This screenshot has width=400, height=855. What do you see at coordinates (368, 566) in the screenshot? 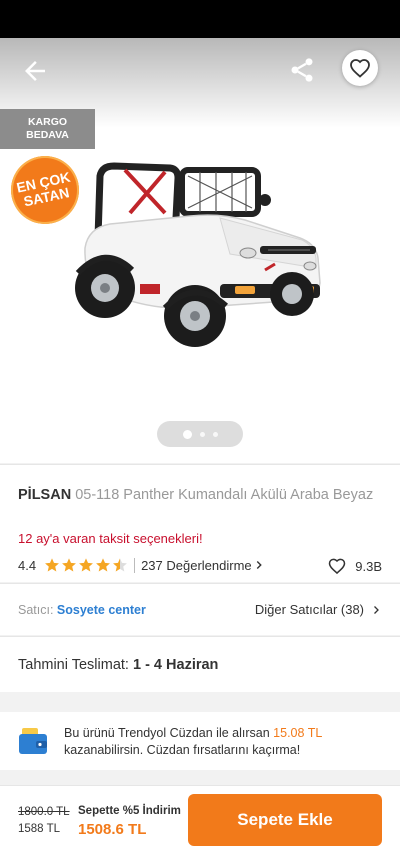
I see `favorites-value: 9.3B` at bounding box center [368, 566].